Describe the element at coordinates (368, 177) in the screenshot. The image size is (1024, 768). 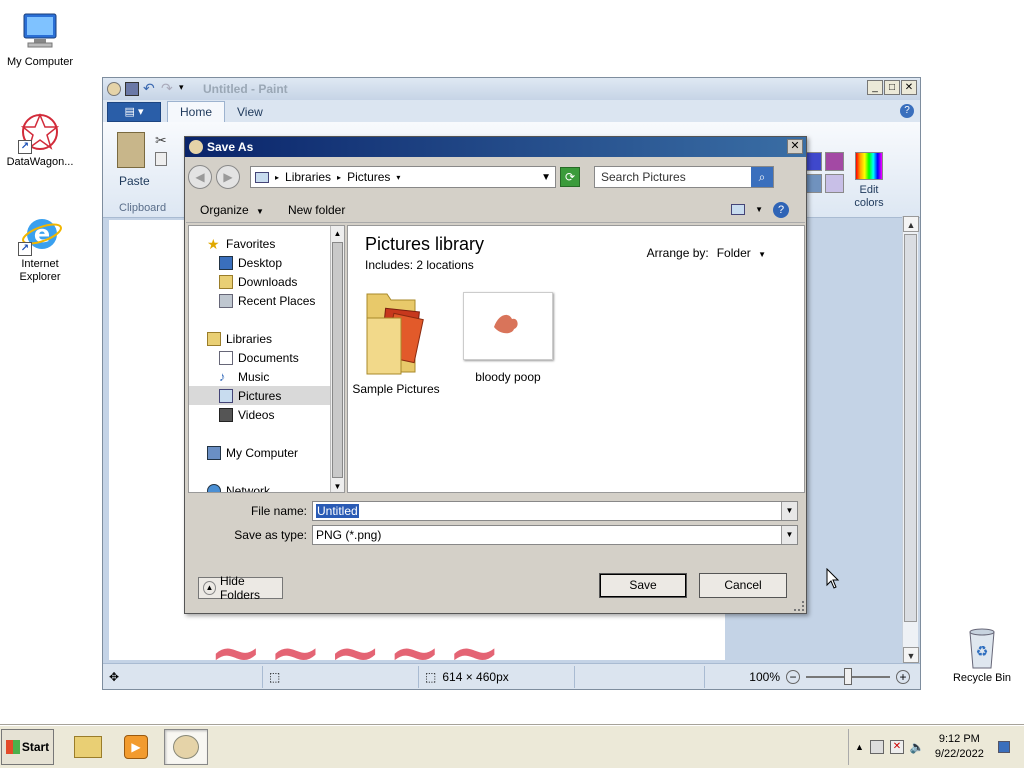
I see `breadcrumb-pictures: Pictures` at that location.